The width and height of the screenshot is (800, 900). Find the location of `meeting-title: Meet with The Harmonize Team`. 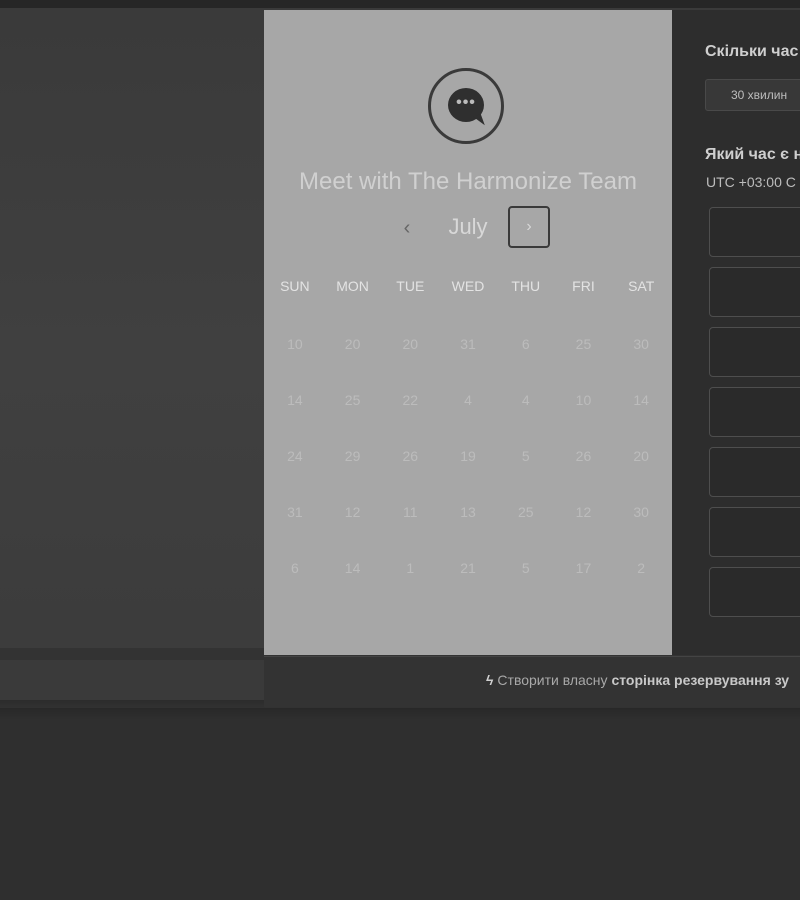

meeting-title: Meet with The Harmonize Team is located at coordinates (468, 181).